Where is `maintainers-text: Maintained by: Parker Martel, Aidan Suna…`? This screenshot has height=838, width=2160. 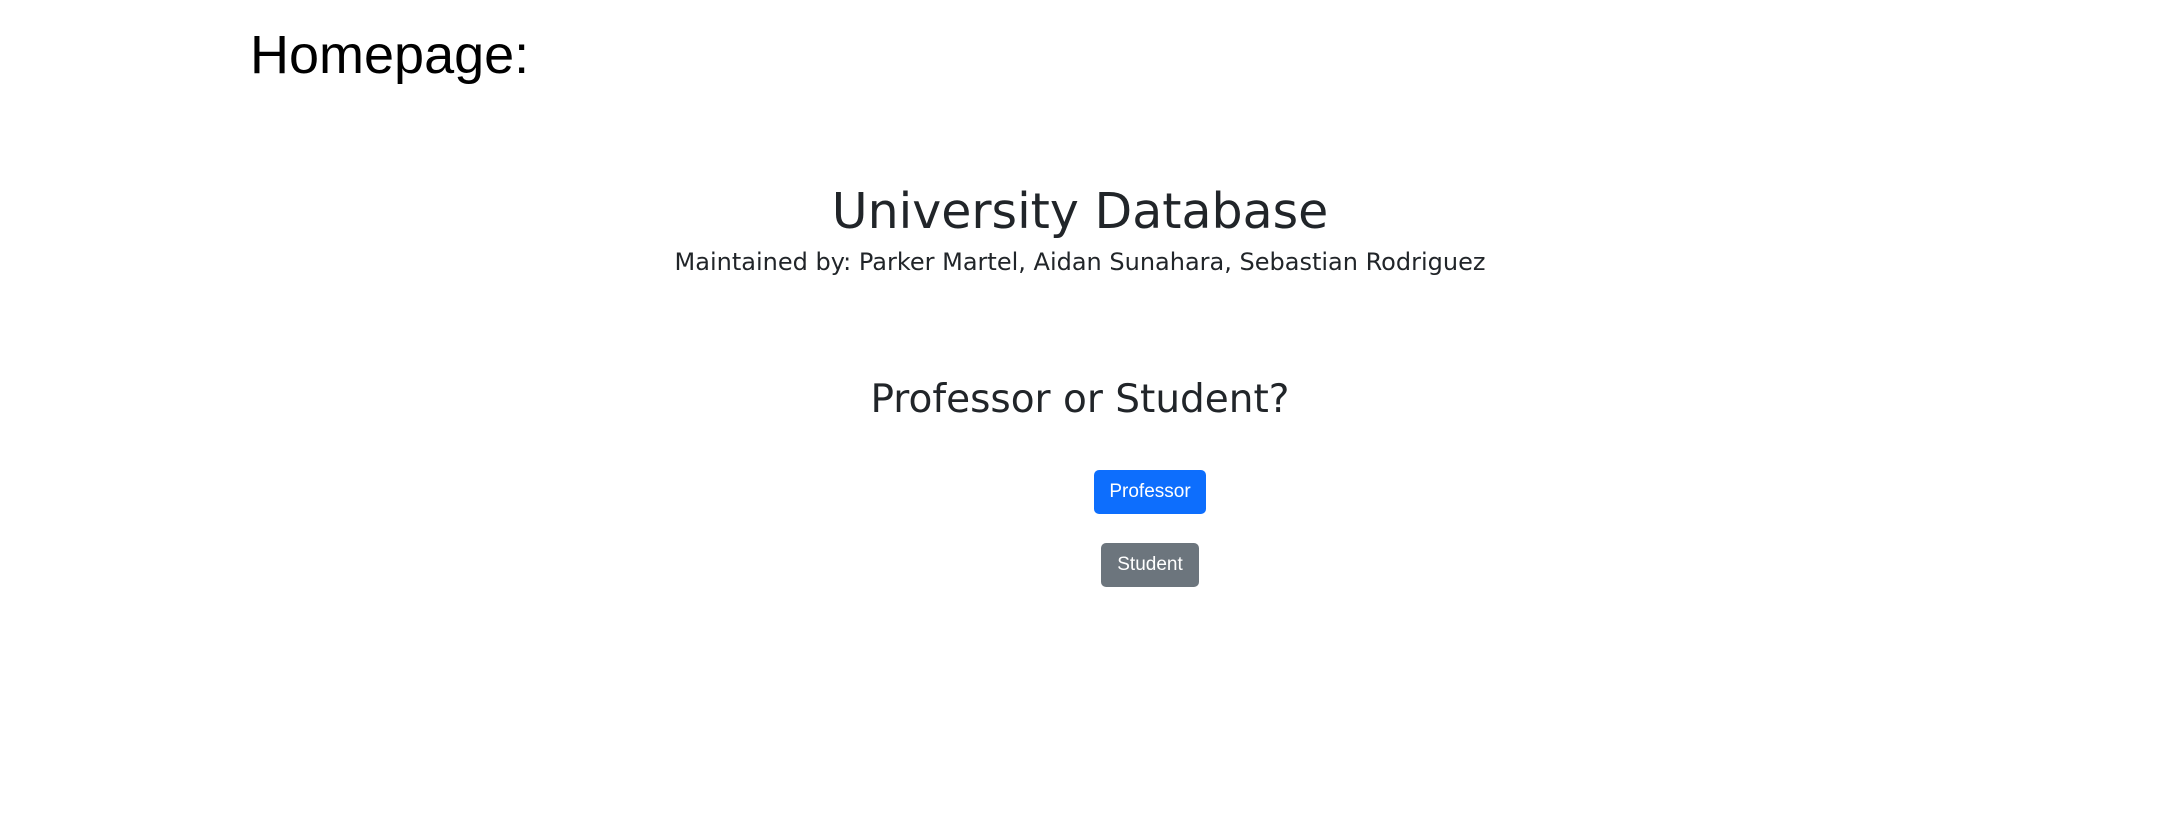 maintainers-text: Maintained by: Parker Martel, Aidan Suna… is located at coordinates (1080, 262).